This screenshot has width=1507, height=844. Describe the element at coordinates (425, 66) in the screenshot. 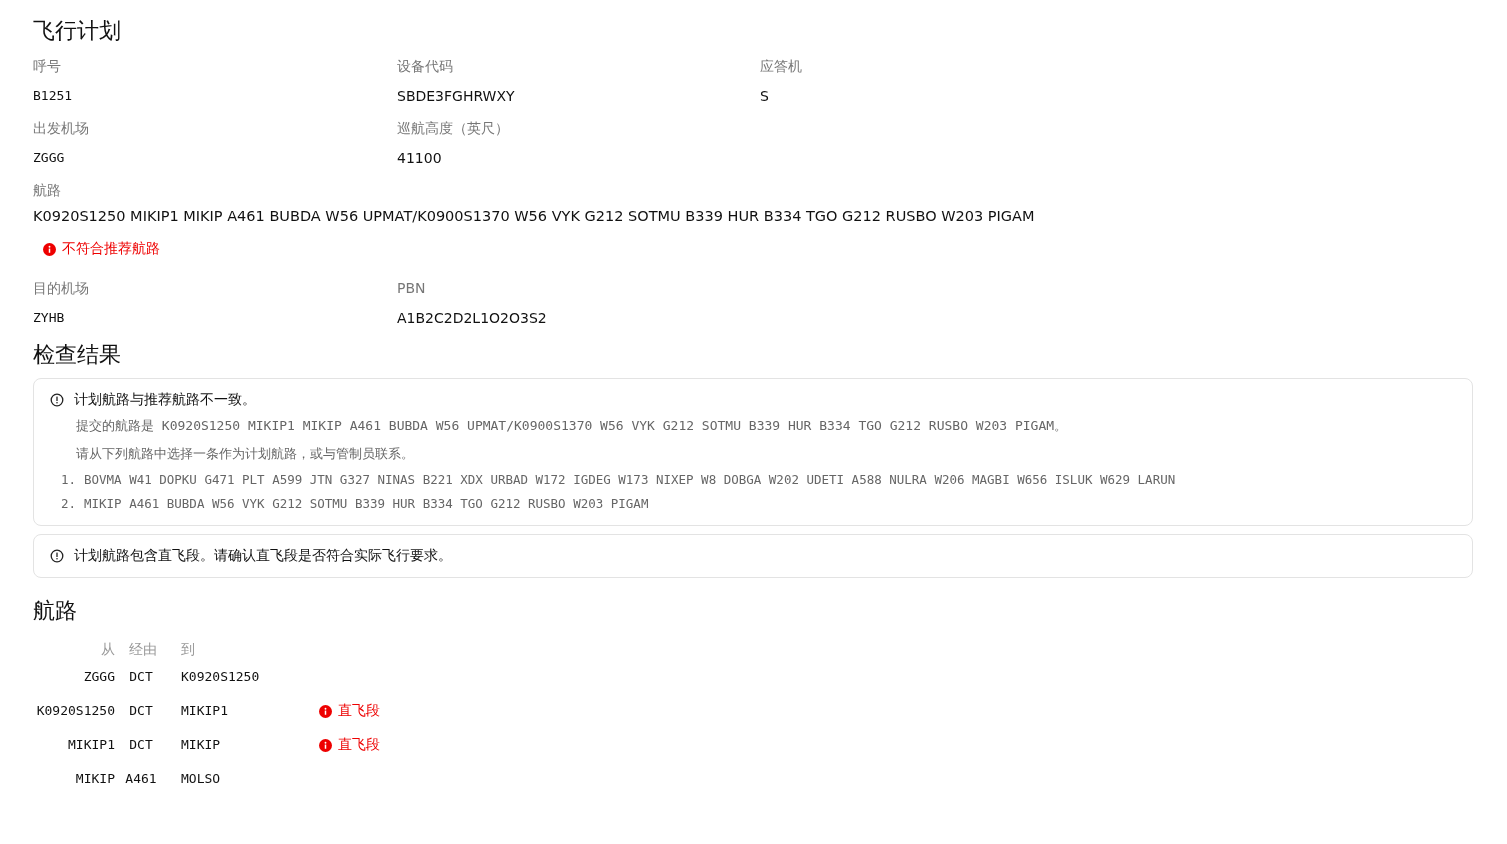

I see `field-label: 设备代码` at that location.